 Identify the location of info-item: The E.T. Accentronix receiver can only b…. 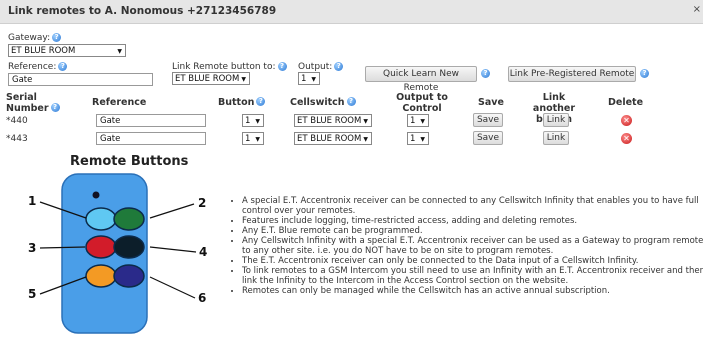
(472, 261).